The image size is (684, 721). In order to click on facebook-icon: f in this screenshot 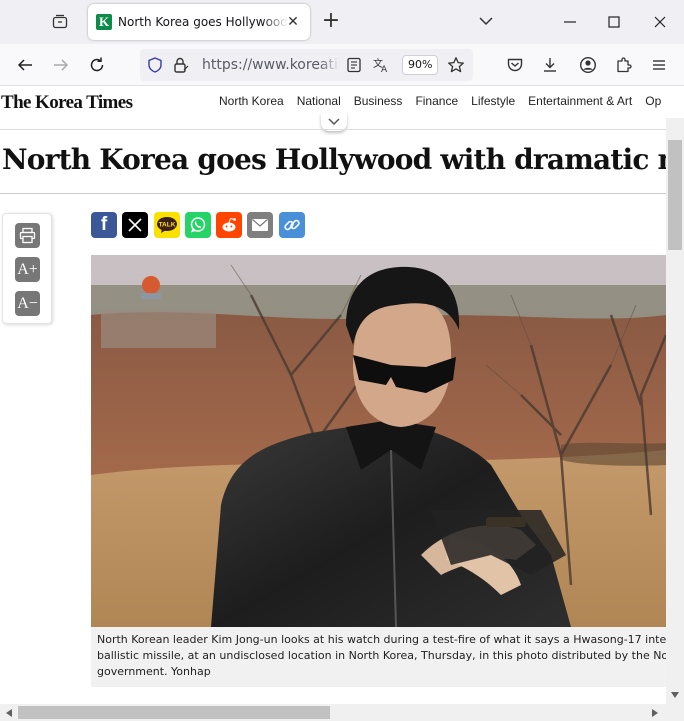, I will do `click(104, 224)`.